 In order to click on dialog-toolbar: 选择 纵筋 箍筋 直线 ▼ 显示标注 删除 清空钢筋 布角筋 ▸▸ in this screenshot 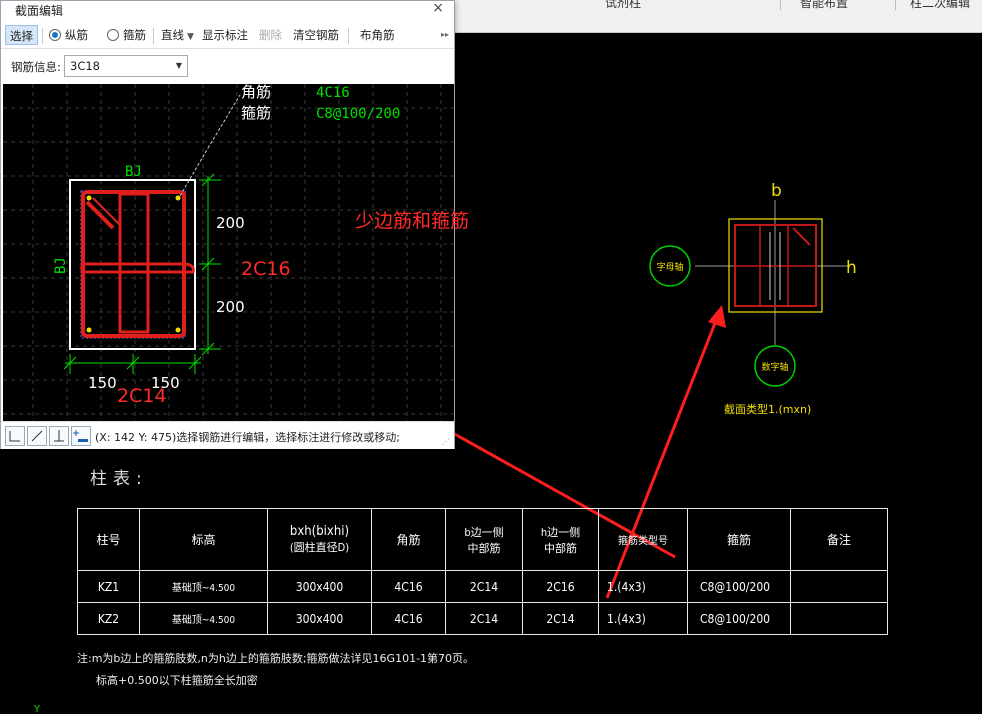, I will do `click(227, 34)`.